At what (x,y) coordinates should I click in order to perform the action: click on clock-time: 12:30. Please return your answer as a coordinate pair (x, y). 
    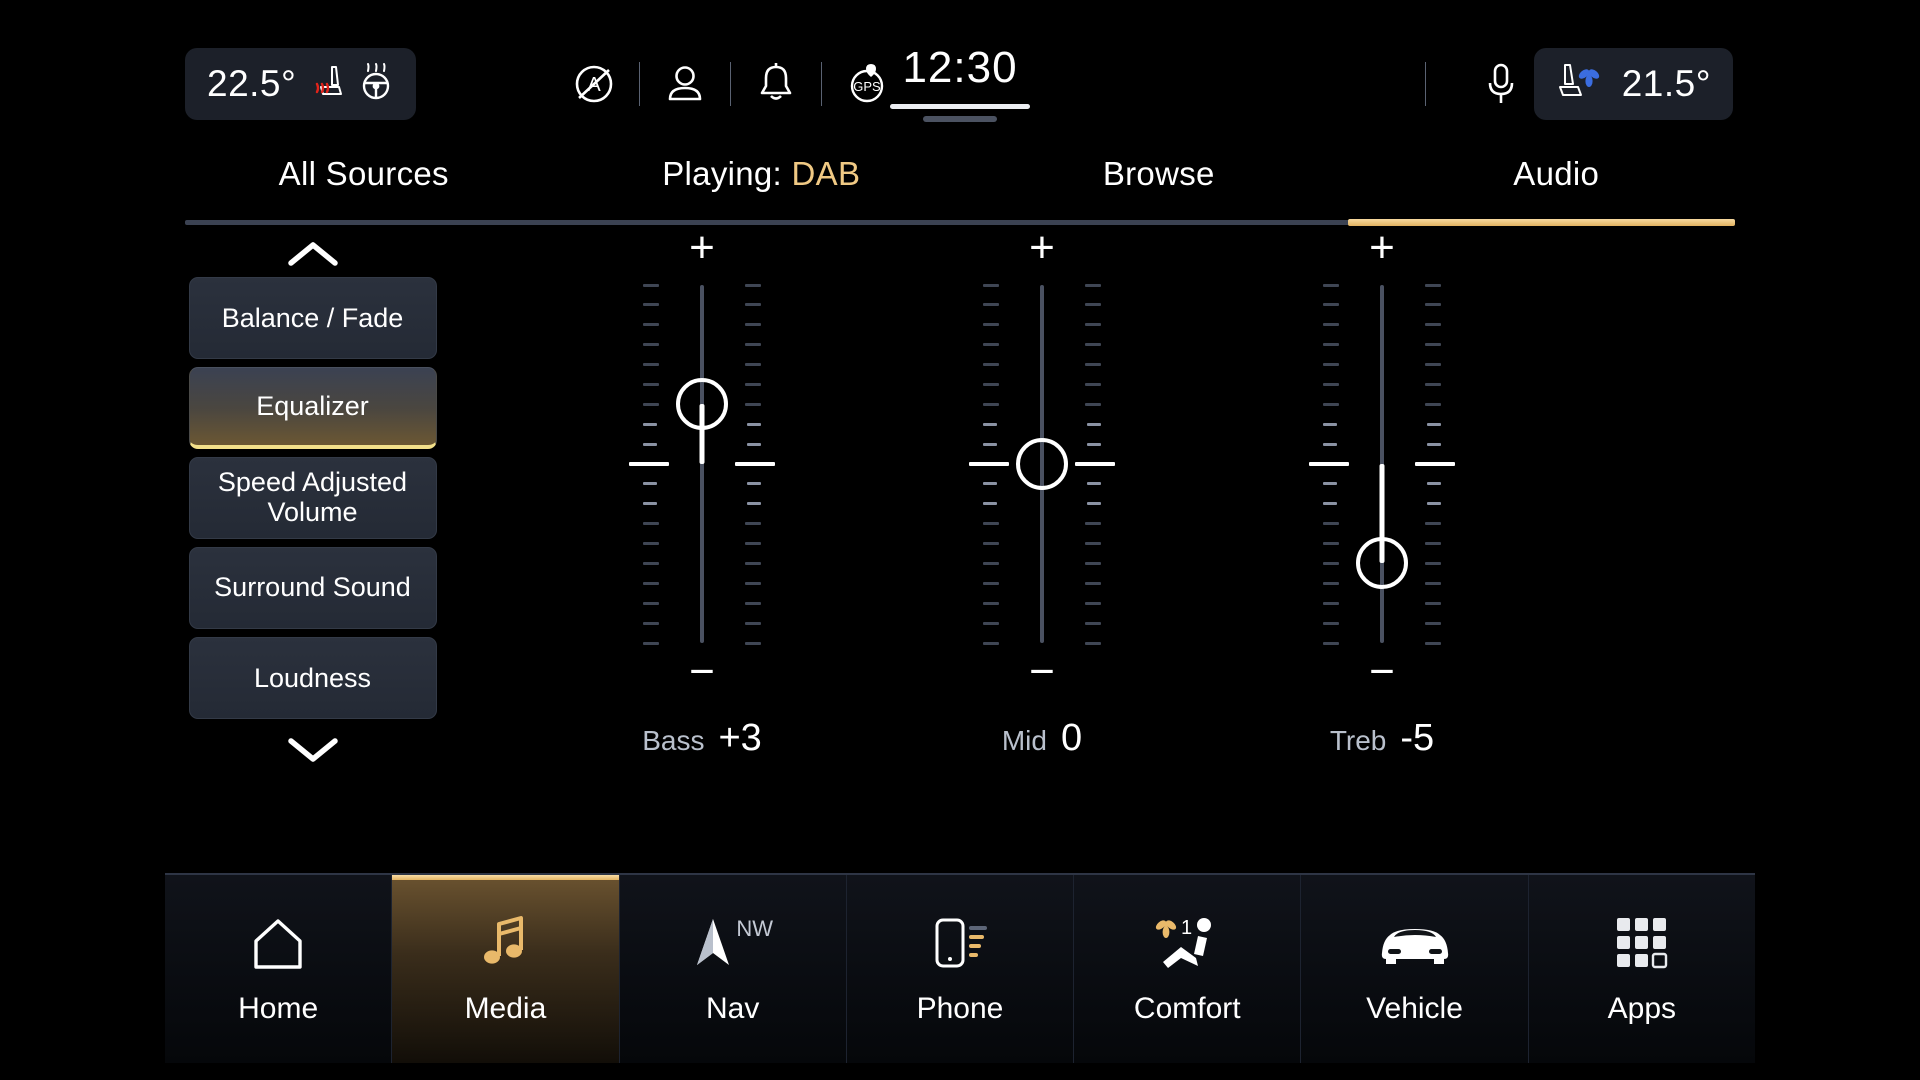
    Looking at the image, I should click on (960, 67).